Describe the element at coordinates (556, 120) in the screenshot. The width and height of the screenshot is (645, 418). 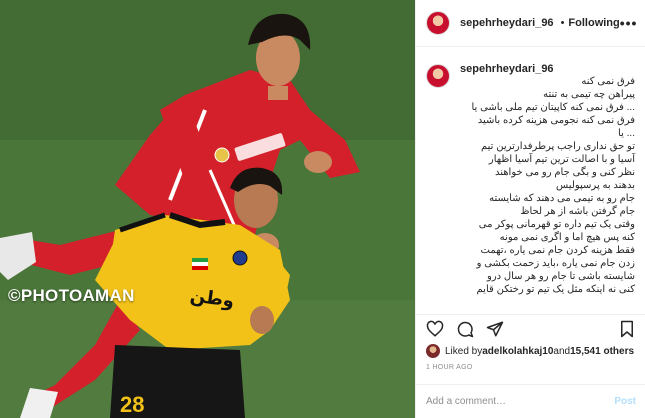
I see `caption-line: فرق نمی کنه نجومی هزینه کرده باشید` at that location.